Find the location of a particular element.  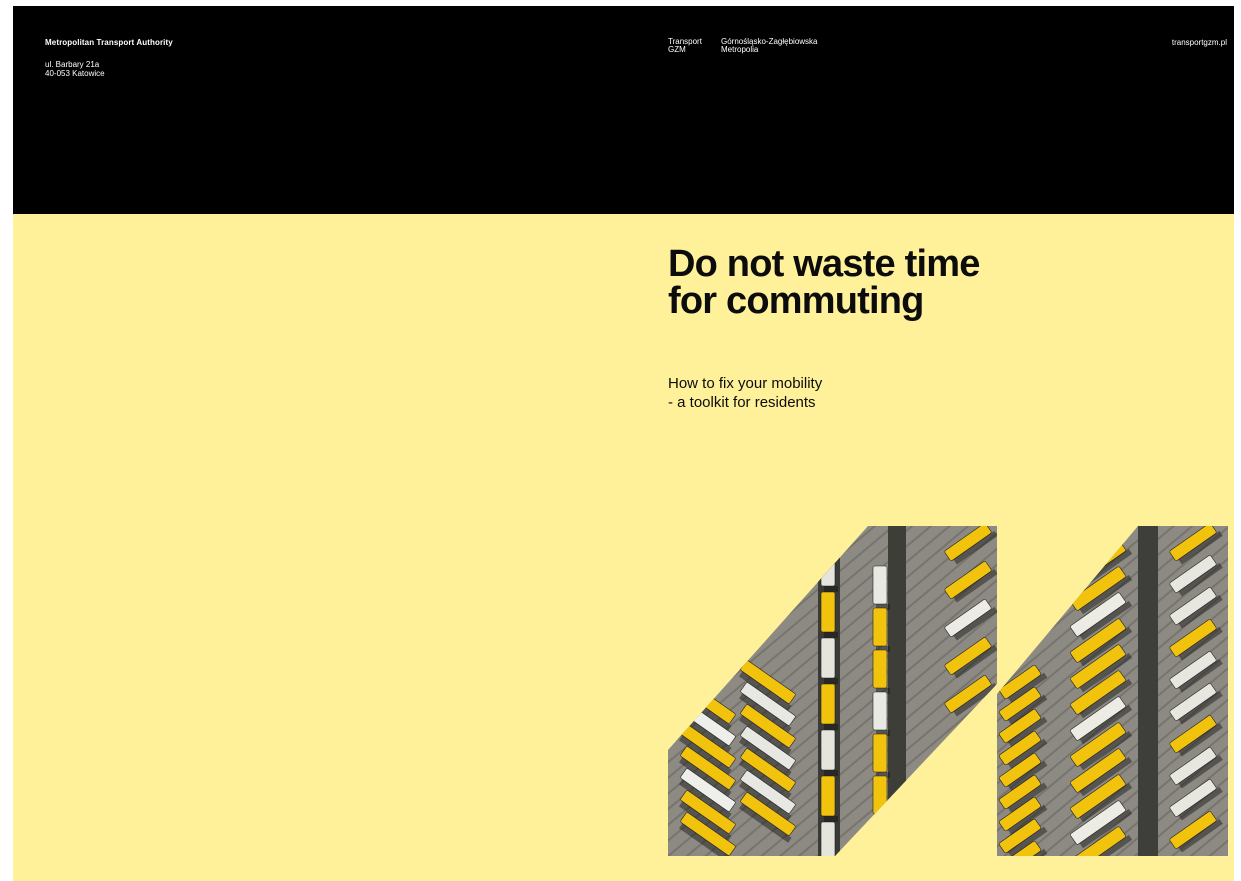

brand-region-text: Górnośląsko-Zagłębiowska Metropolia is located at coordinates (769, 46).